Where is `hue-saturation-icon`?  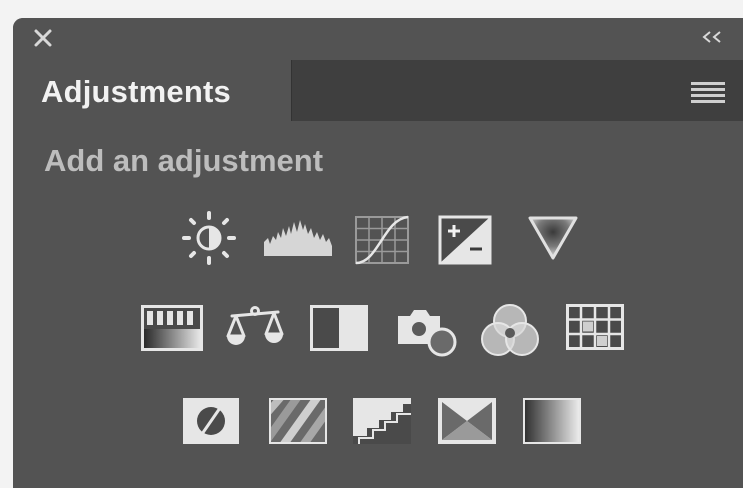 hue-saturation-icon is located at coordinates (172, 328).